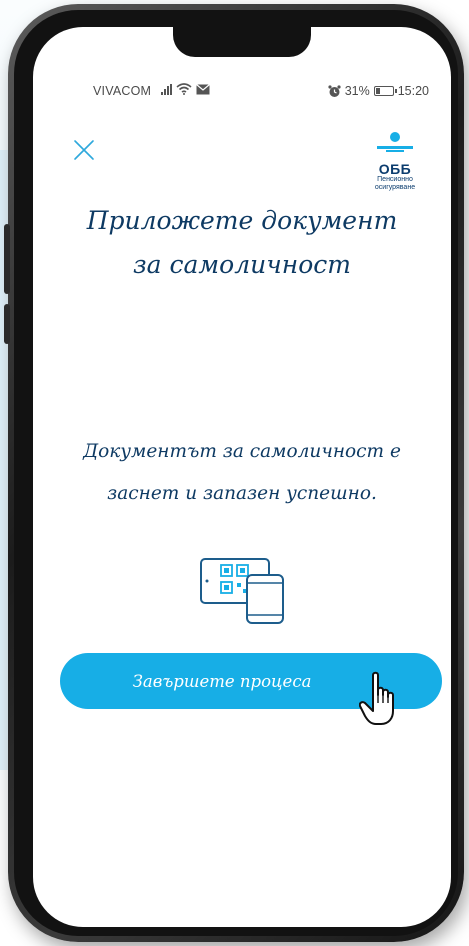 This screenshot has width=469, height=946. I want to click on status-right-group: 31% 15:20, so click(378, 91).